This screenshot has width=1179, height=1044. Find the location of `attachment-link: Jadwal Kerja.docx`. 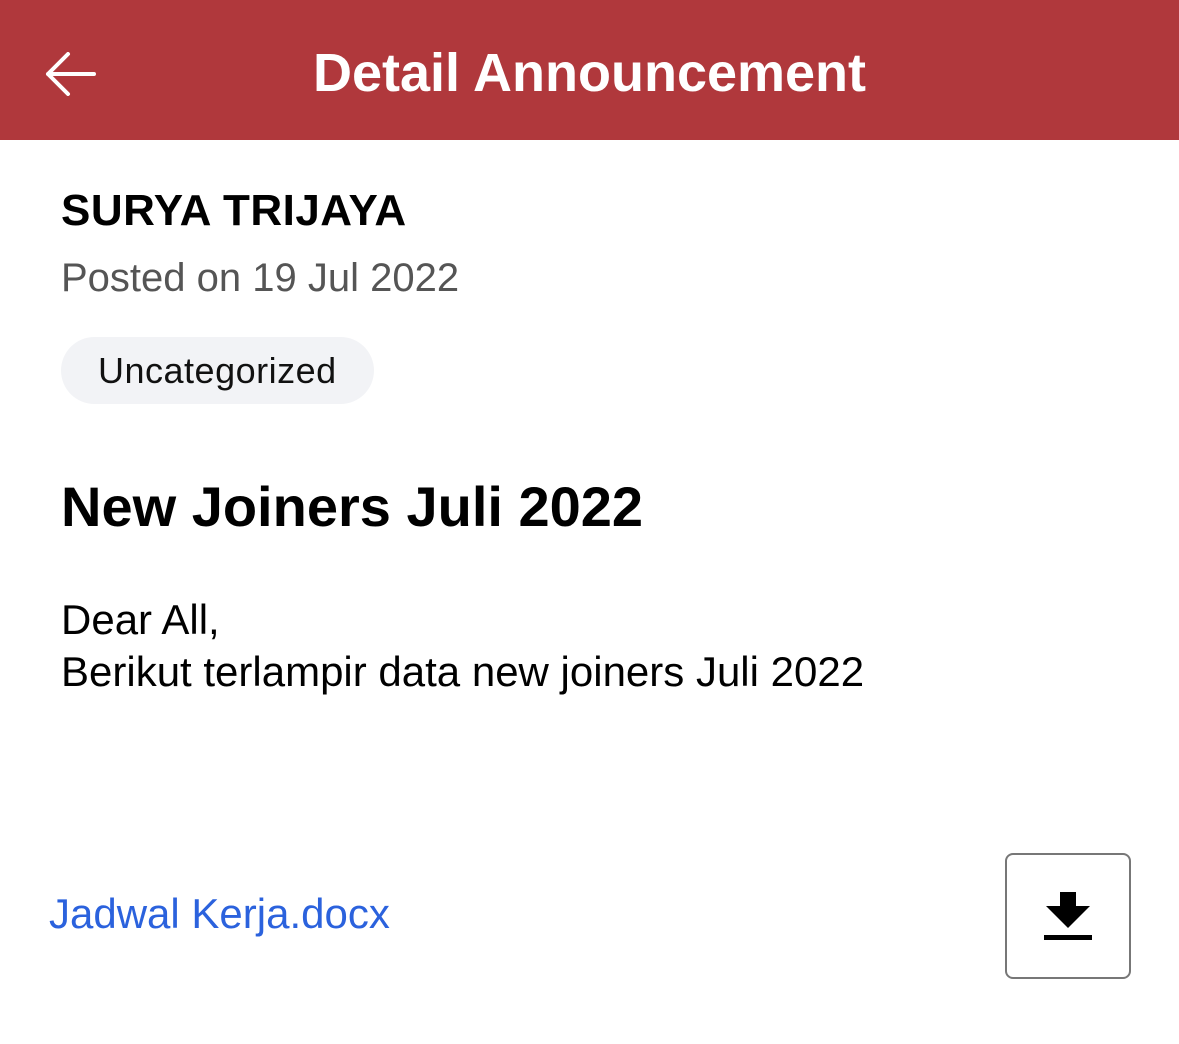

attachment-link: Jadwal Kerja.docx is located at coordinates (219, 914).